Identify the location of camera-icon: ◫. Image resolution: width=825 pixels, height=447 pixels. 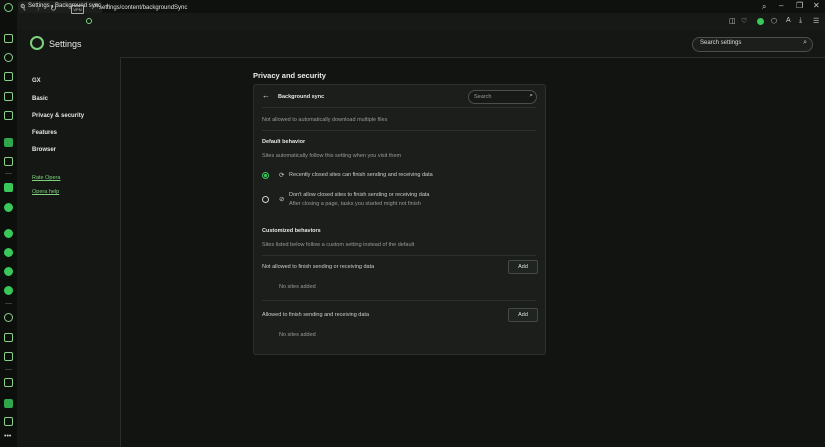
(732, 21).